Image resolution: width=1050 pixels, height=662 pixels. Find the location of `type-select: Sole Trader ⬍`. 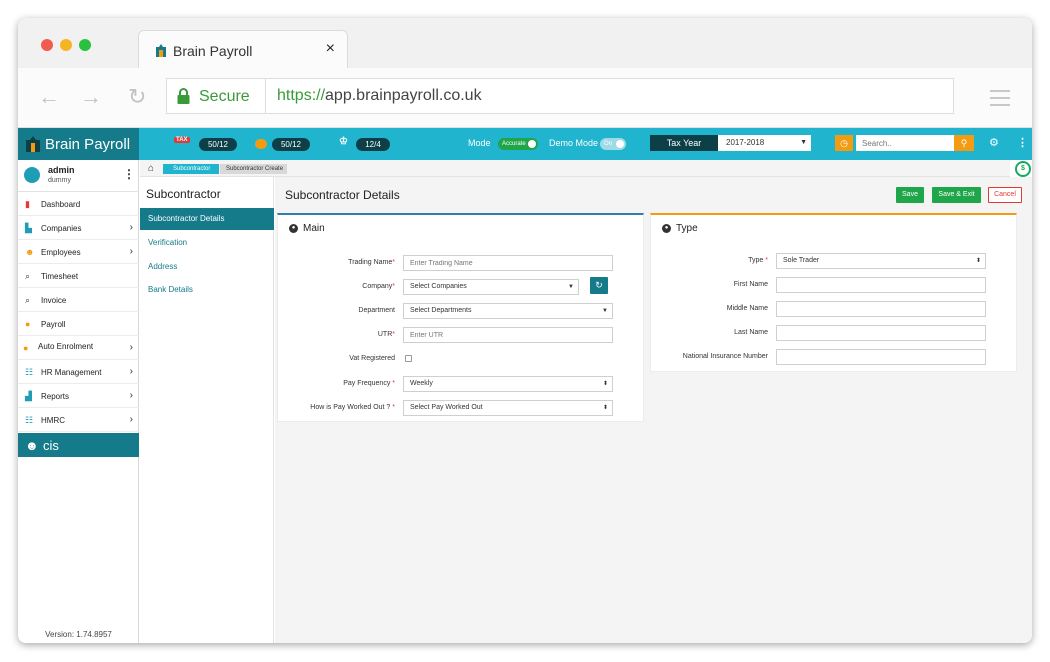

type-select: Sole Trader ⬍ is located at coordinates (881, 261).